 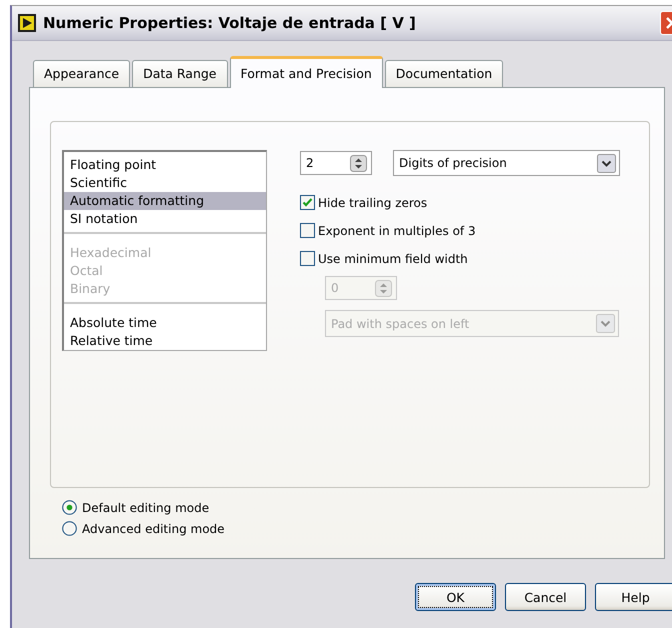 I want to click on tab: Documentation, so click(x=444, y=73).